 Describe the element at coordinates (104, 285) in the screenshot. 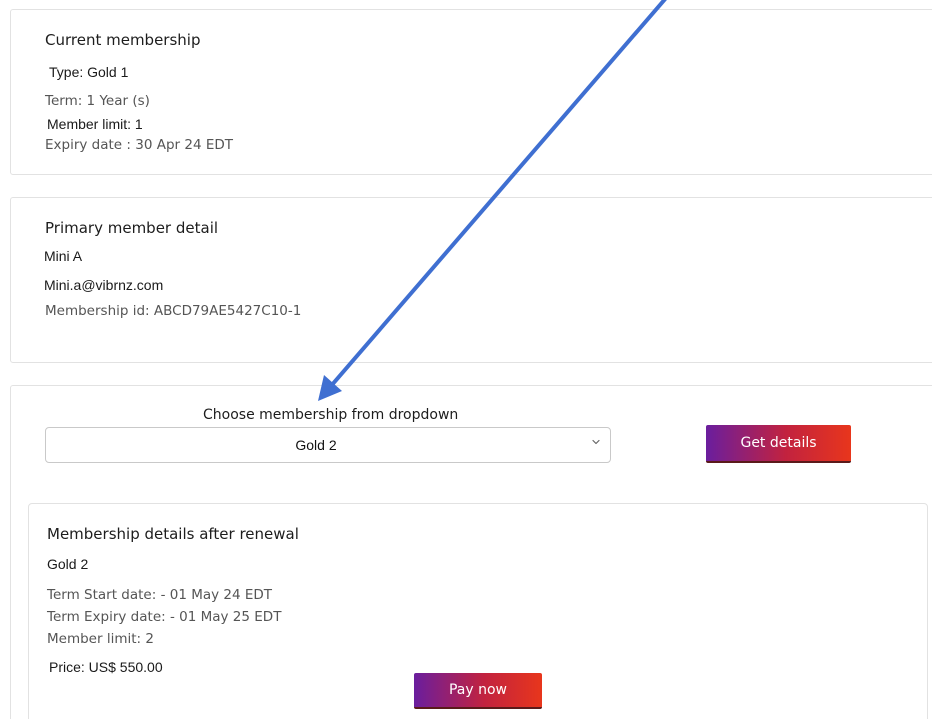

I see `primary-member-email: Mini.a@vibrnz.com` at that location.